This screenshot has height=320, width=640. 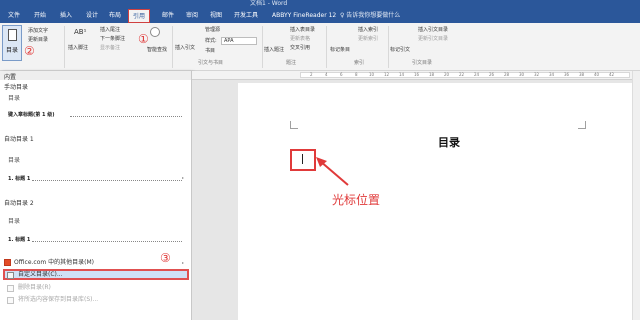 What do you see at coordinates (157, 50) in the screenshot?
I see `smart-lookup-button: 智能查找` at bounding box center [157, 50].